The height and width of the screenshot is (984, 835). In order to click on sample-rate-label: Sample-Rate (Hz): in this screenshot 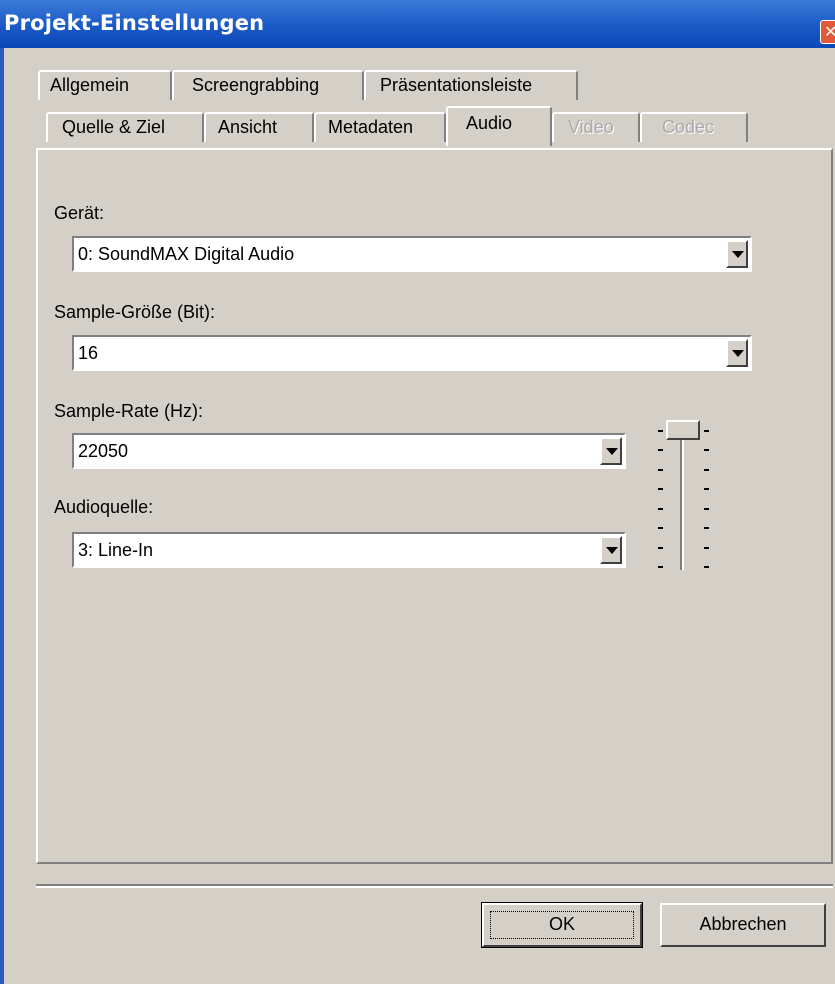, I will do `click(129, 411)`.